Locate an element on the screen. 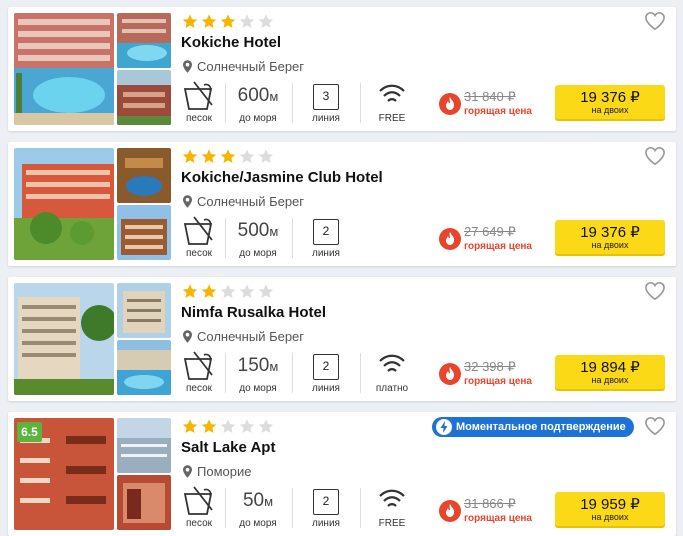  price-button: 19 959 ₽ на двоих is located at coordinates (610, 510).